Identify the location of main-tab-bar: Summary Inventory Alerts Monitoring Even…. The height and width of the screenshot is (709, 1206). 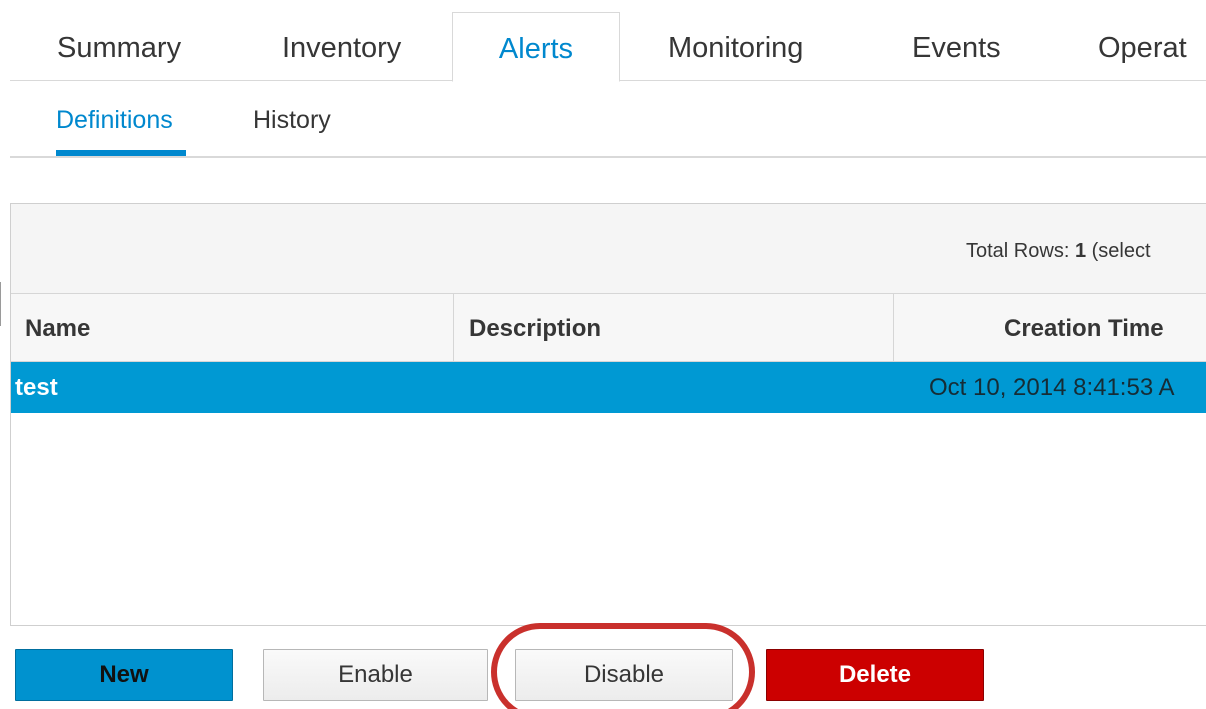
(608, 47).